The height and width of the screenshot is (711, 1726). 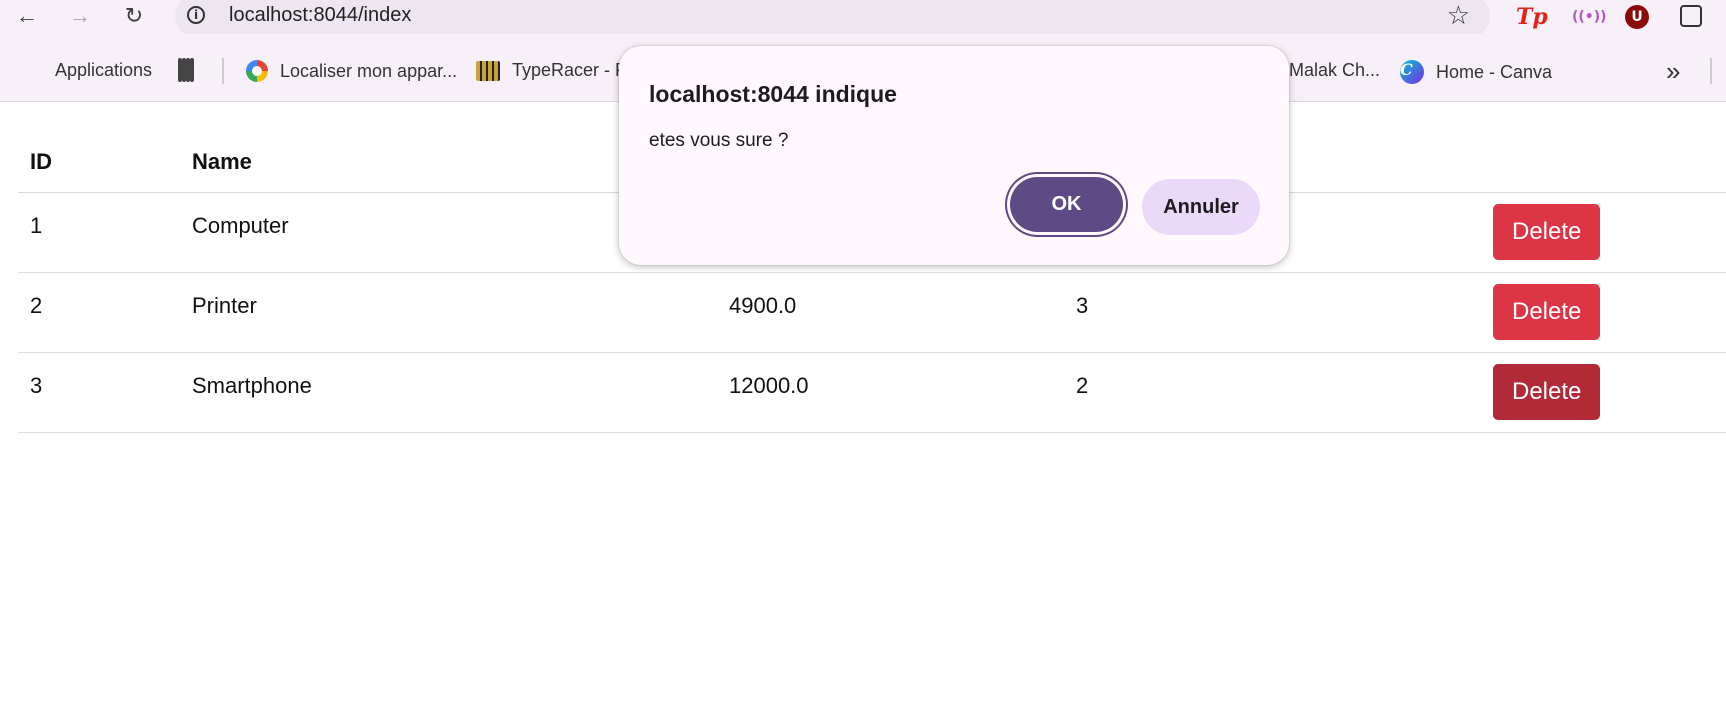 What do you see at coordinates (27, 16) in the screenshot?
I see `back-arrow-icon: ←` at bounding box center [27, 16].